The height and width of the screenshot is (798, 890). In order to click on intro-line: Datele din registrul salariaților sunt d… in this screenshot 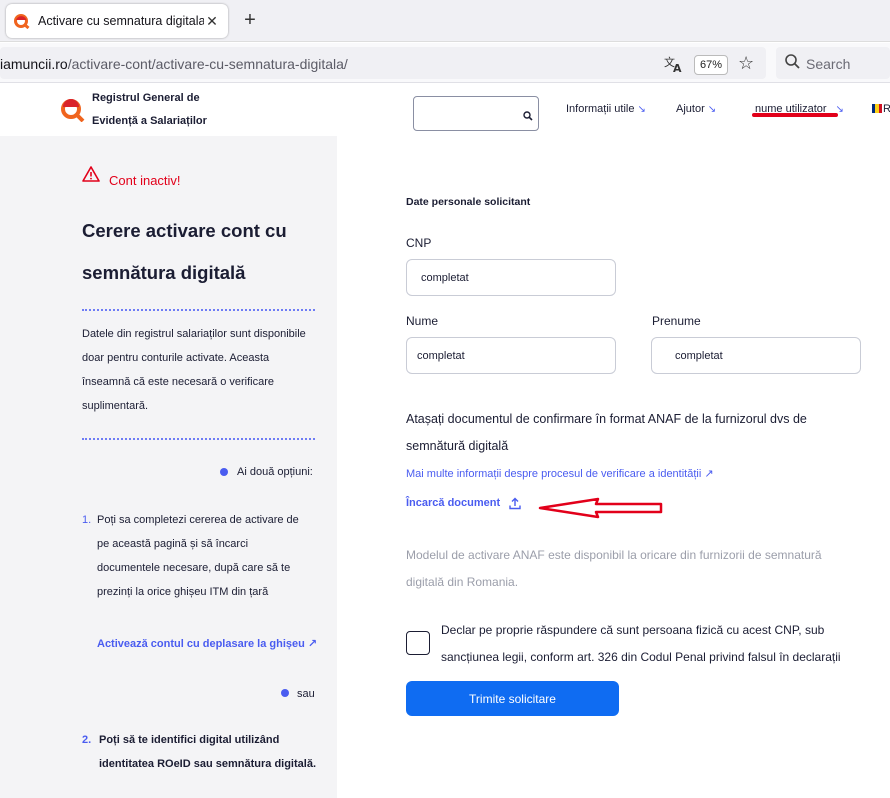, I will do `click(194, 334)`.